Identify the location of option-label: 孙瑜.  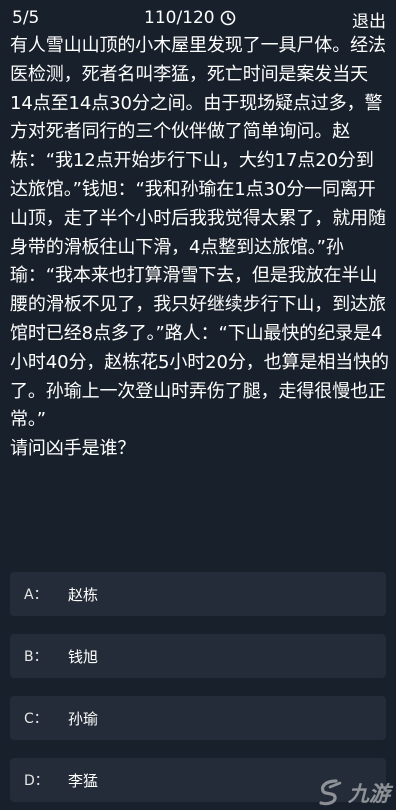
(83, 718).